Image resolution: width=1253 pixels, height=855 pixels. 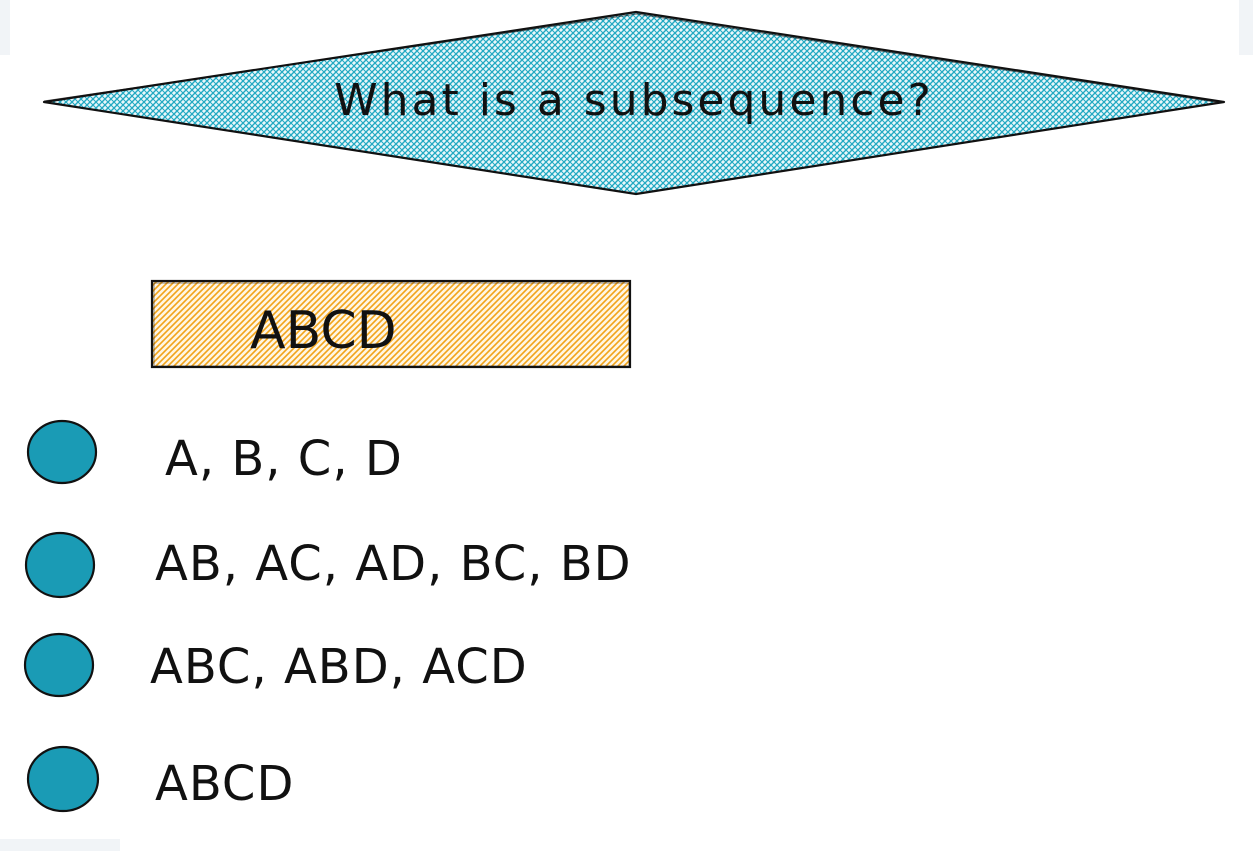 What do you see at coordinates (634, 100) in the screenshot?
I see `diagram-title: What is a subsequence?` at bounding box center [634, 100].